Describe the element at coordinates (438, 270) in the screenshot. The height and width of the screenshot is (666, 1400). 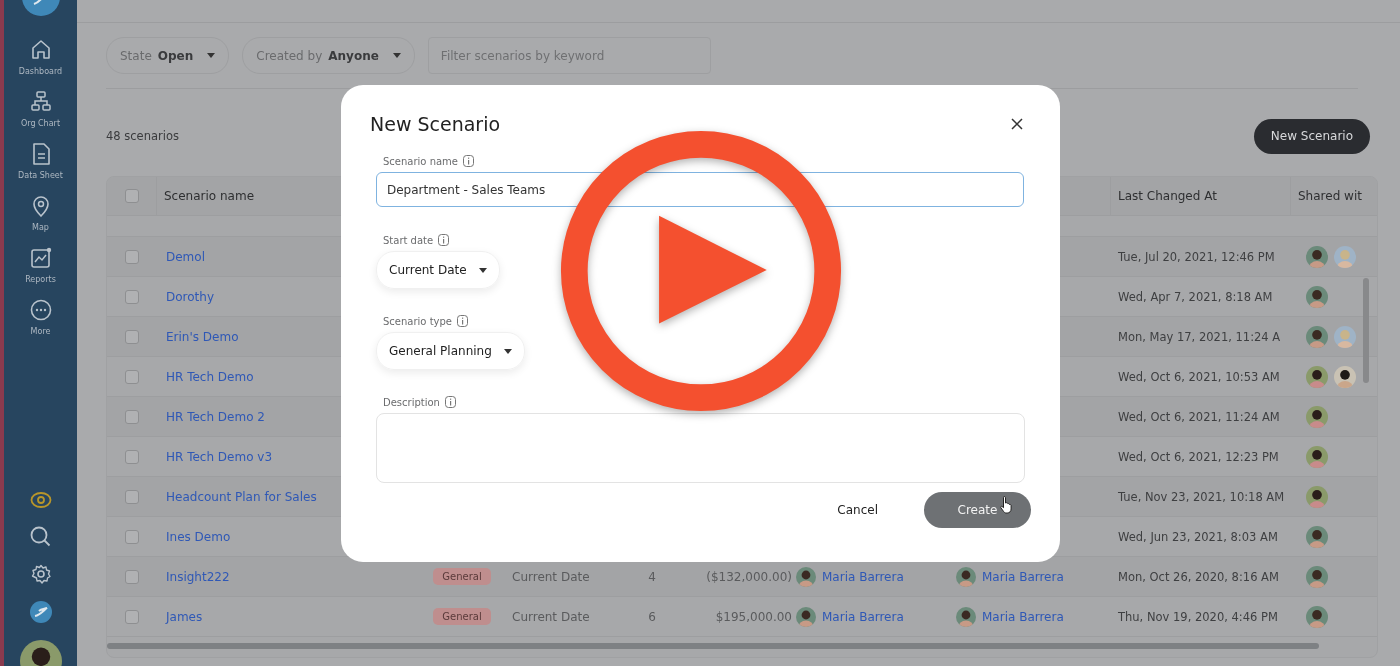
I see `dropdown: Current Date` at that location.